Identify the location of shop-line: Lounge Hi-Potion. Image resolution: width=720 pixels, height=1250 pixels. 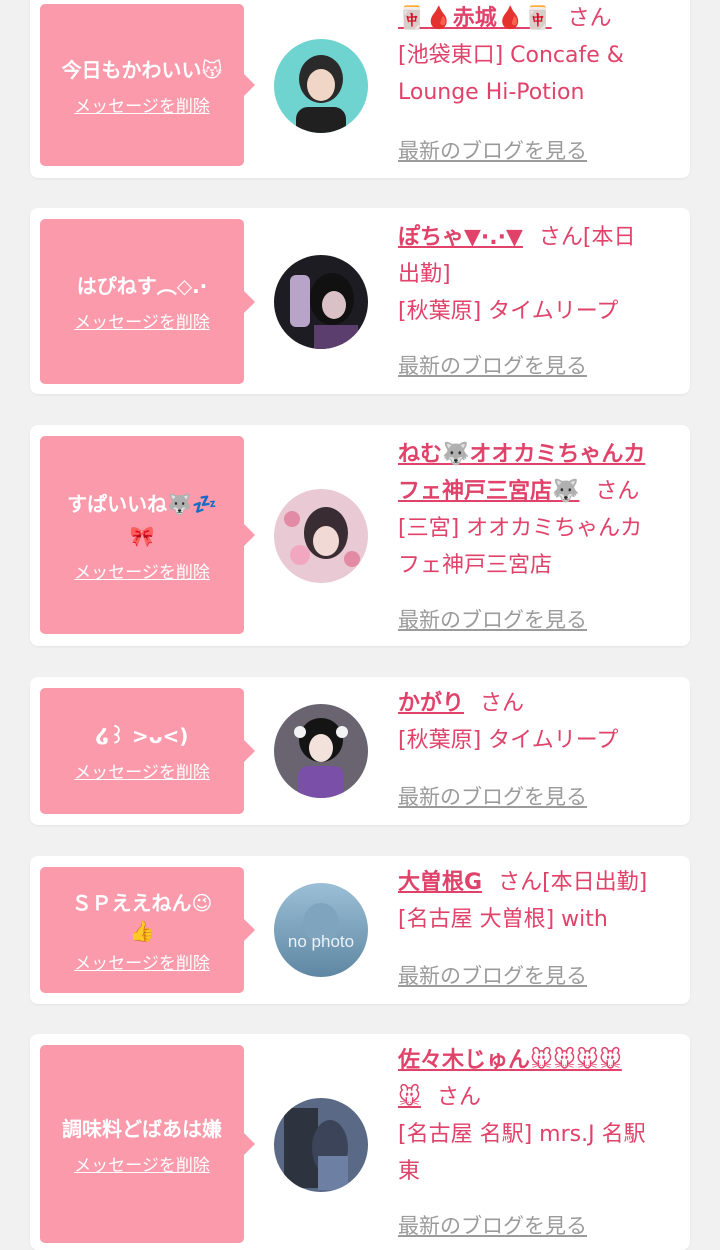
(491, 92).